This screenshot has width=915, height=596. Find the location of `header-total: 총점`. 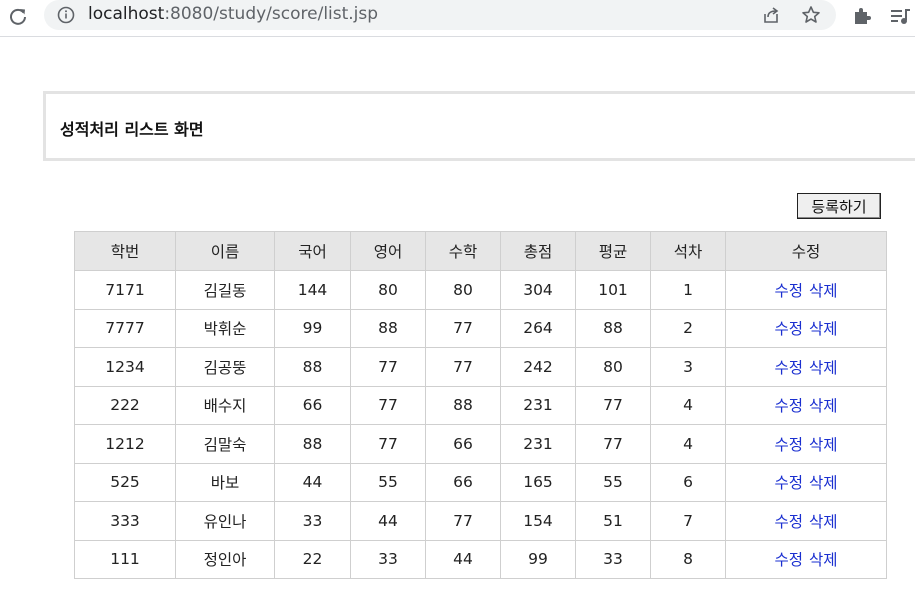

header-total: 총점 is located at coordinates (538, 251).